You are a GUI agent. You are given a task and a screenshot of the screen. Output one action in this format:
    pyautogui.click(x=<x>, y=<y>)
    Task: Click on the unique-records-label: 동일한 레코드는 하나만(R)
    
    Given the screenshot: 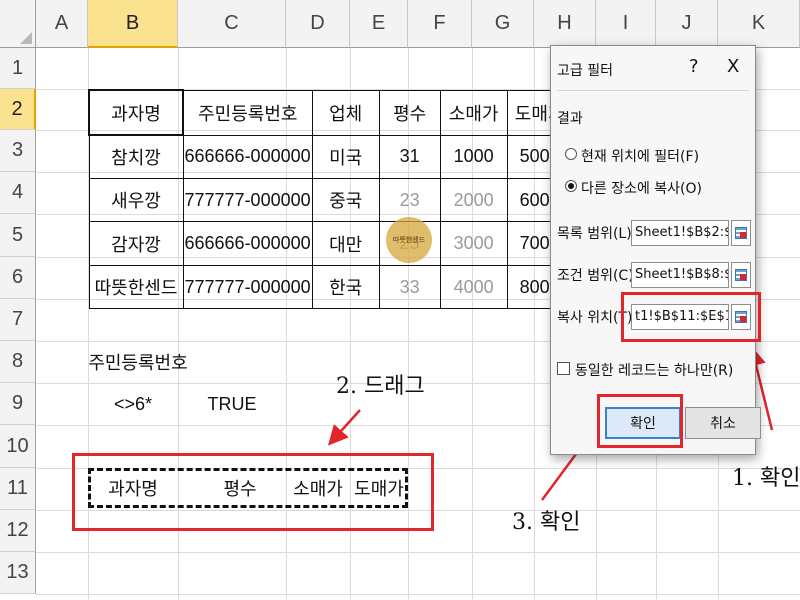 What is the action you would take?
    pyautogui.click(x=654, y=370)
    